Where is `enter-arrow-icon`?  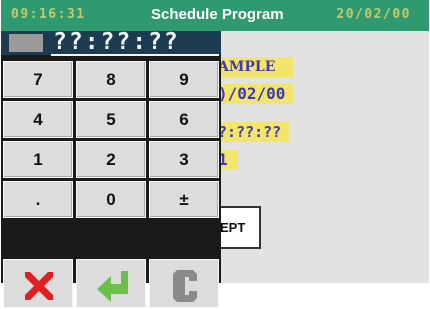
enter-arrow-icon is located at coordinates (112, 286).